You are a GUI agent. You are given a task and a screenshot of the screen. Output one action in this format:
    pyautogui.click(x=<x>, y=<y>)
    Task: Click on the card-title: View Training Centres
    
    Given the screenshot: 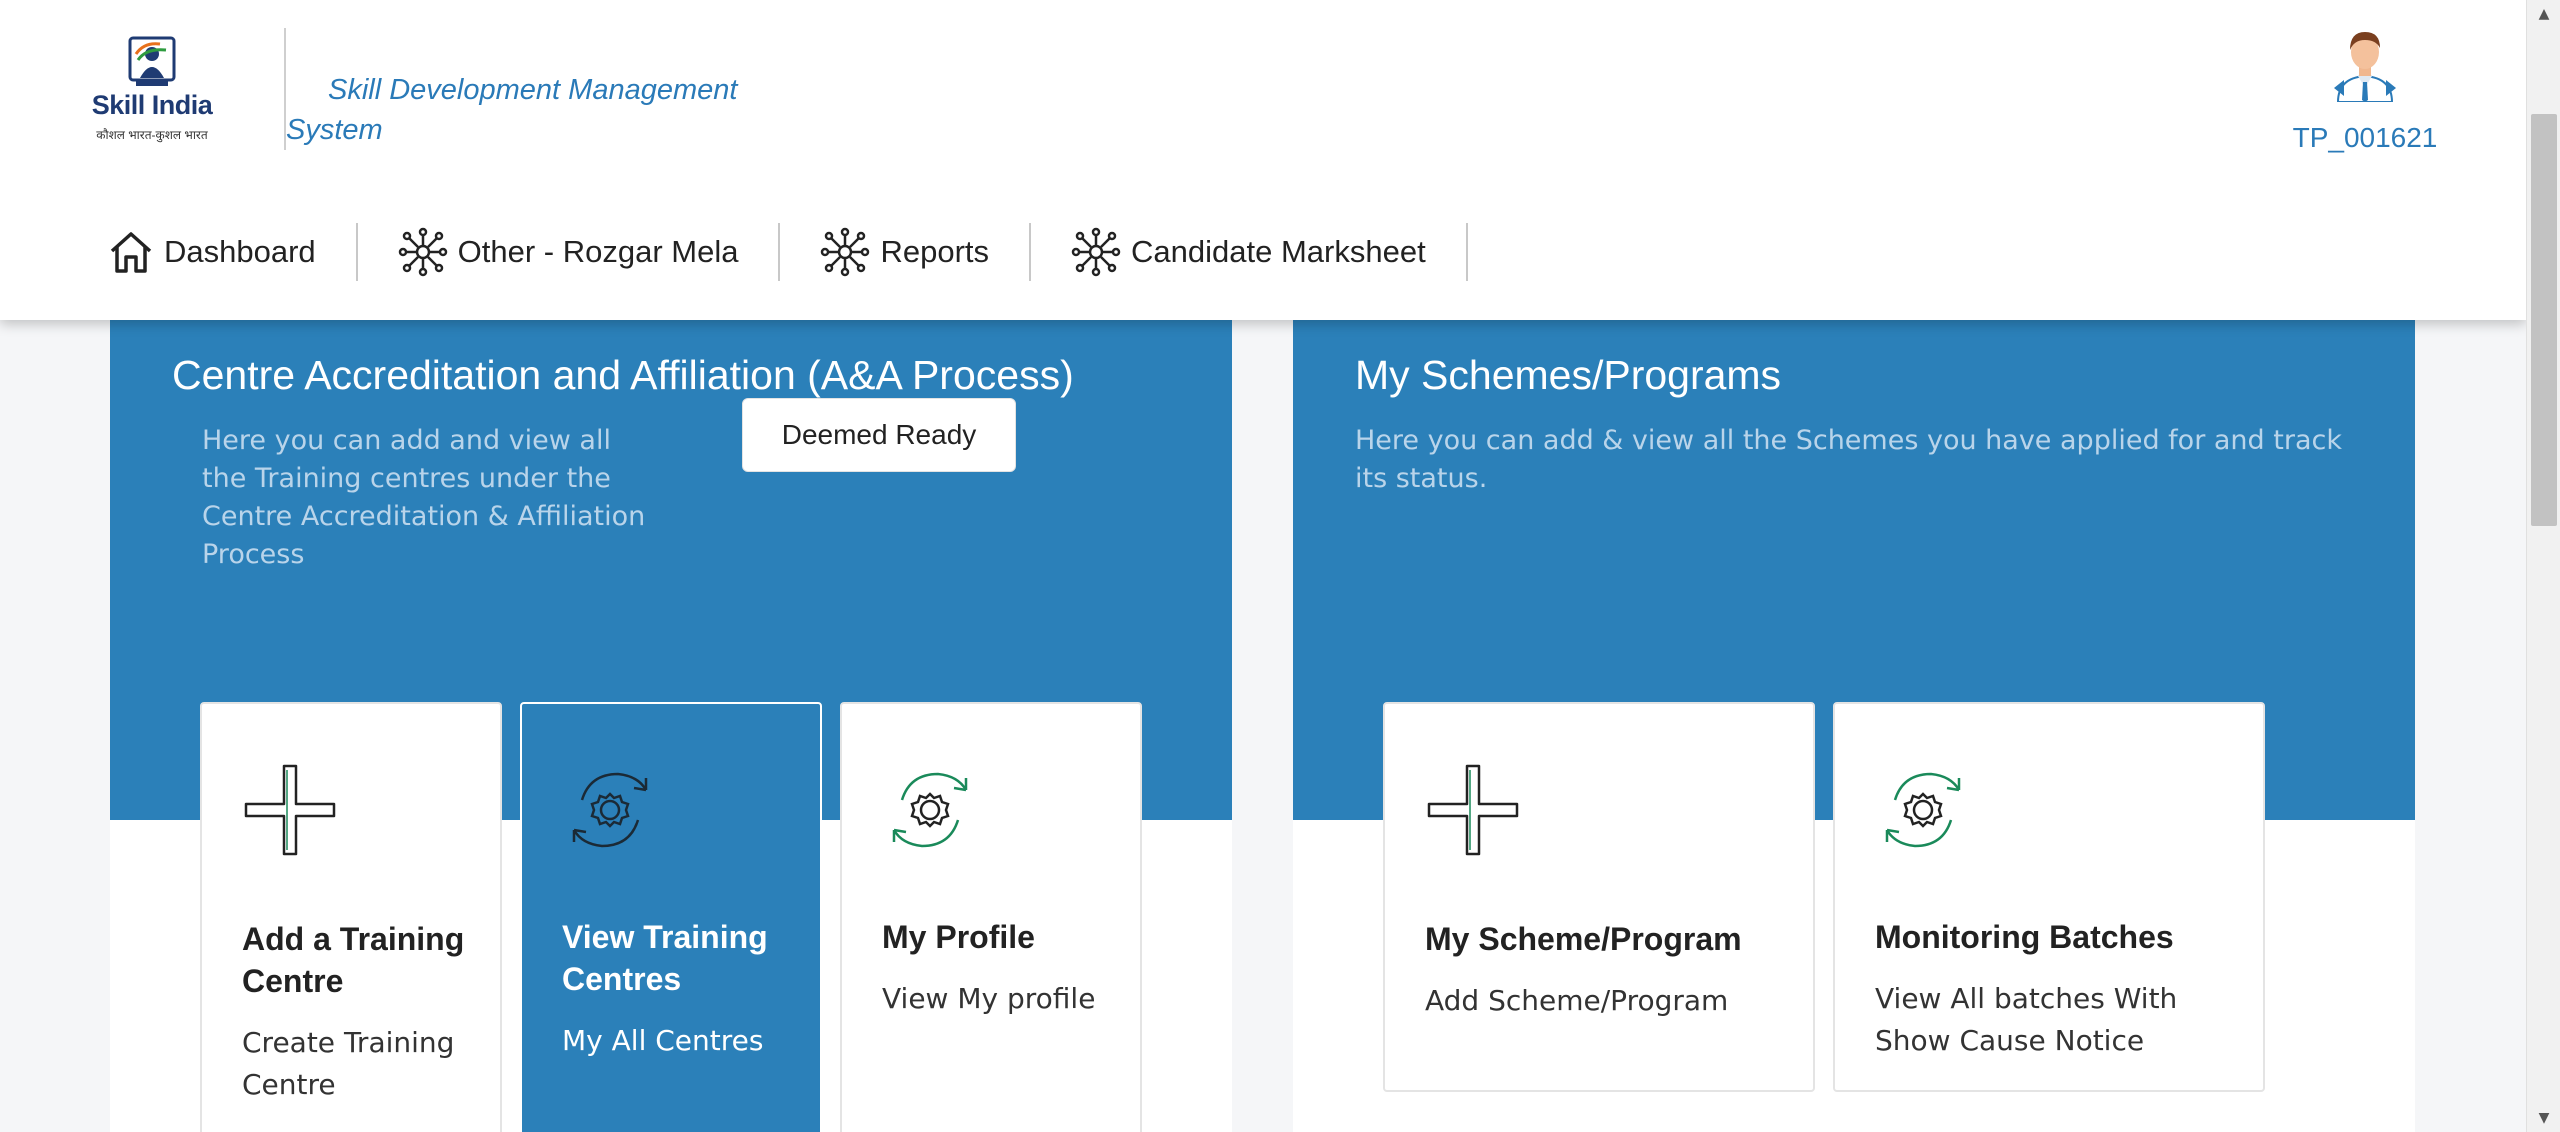 What is the action you would take?
    pyautogui.click(x=665, y=958)
    